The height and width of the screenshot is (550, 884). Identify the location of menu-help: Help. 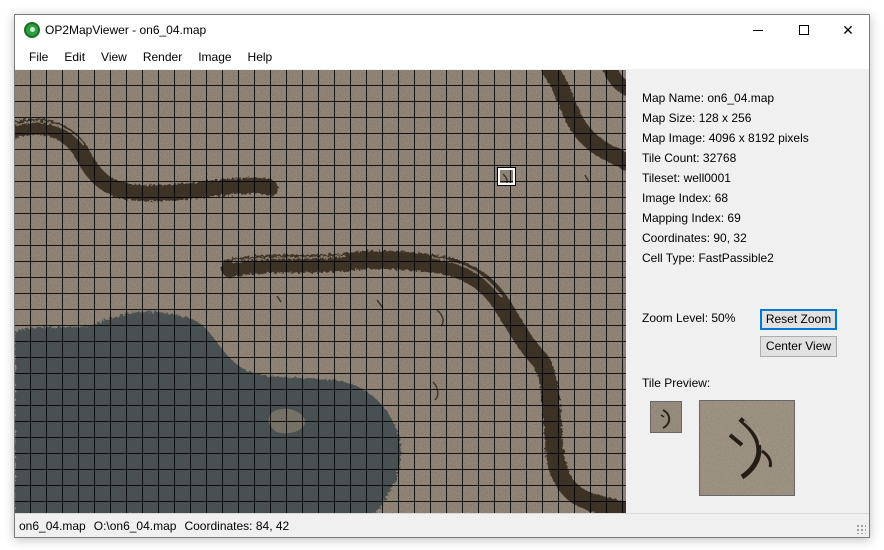
(260, 57).